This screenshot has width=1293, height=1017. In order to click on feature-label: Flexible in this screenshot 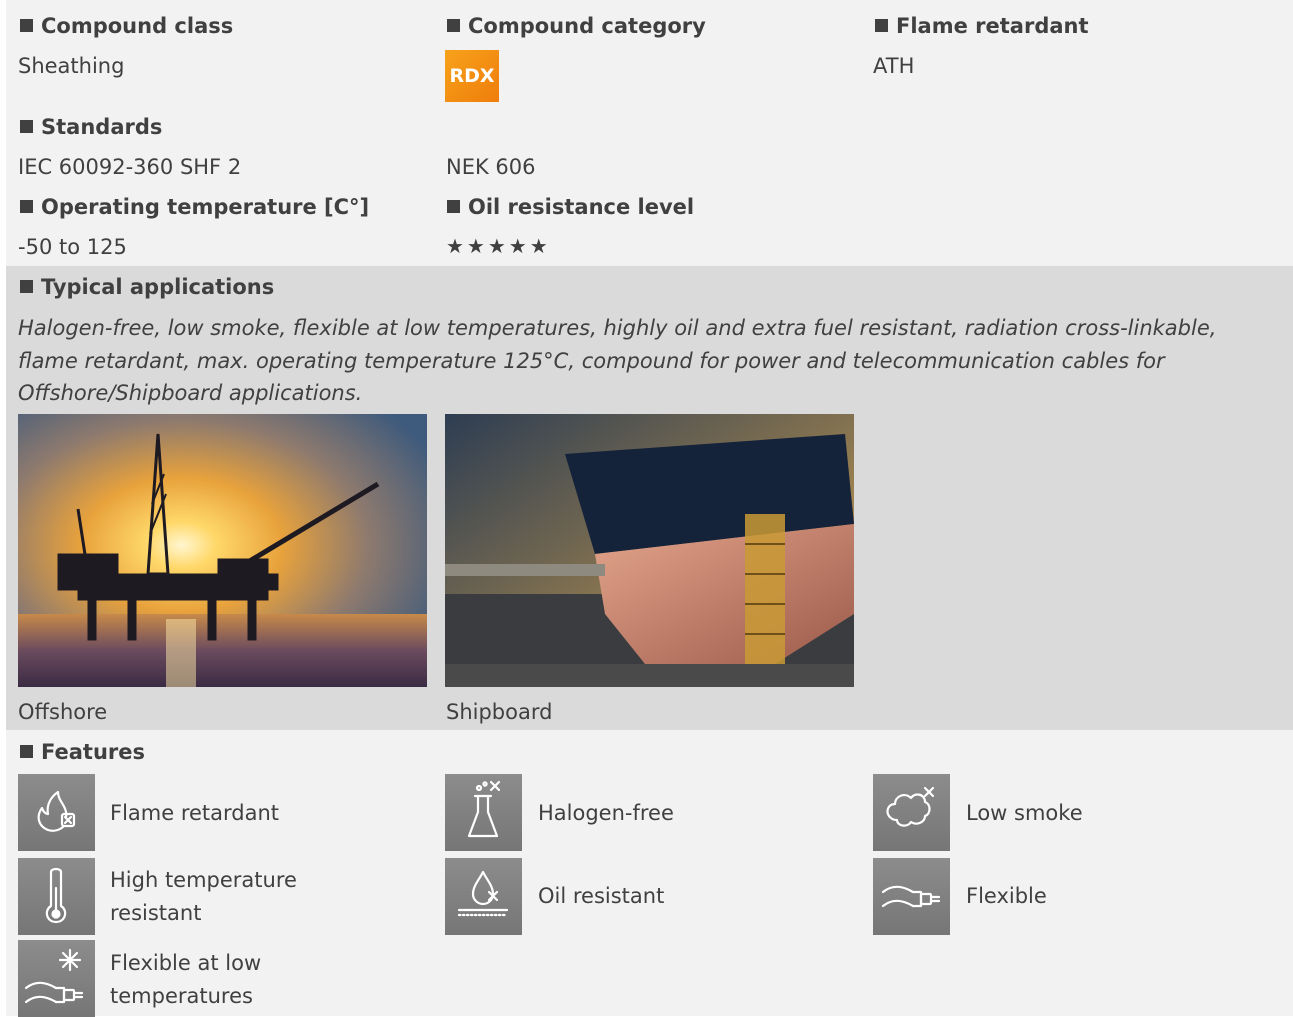, I will do `click(1006, 896)`.